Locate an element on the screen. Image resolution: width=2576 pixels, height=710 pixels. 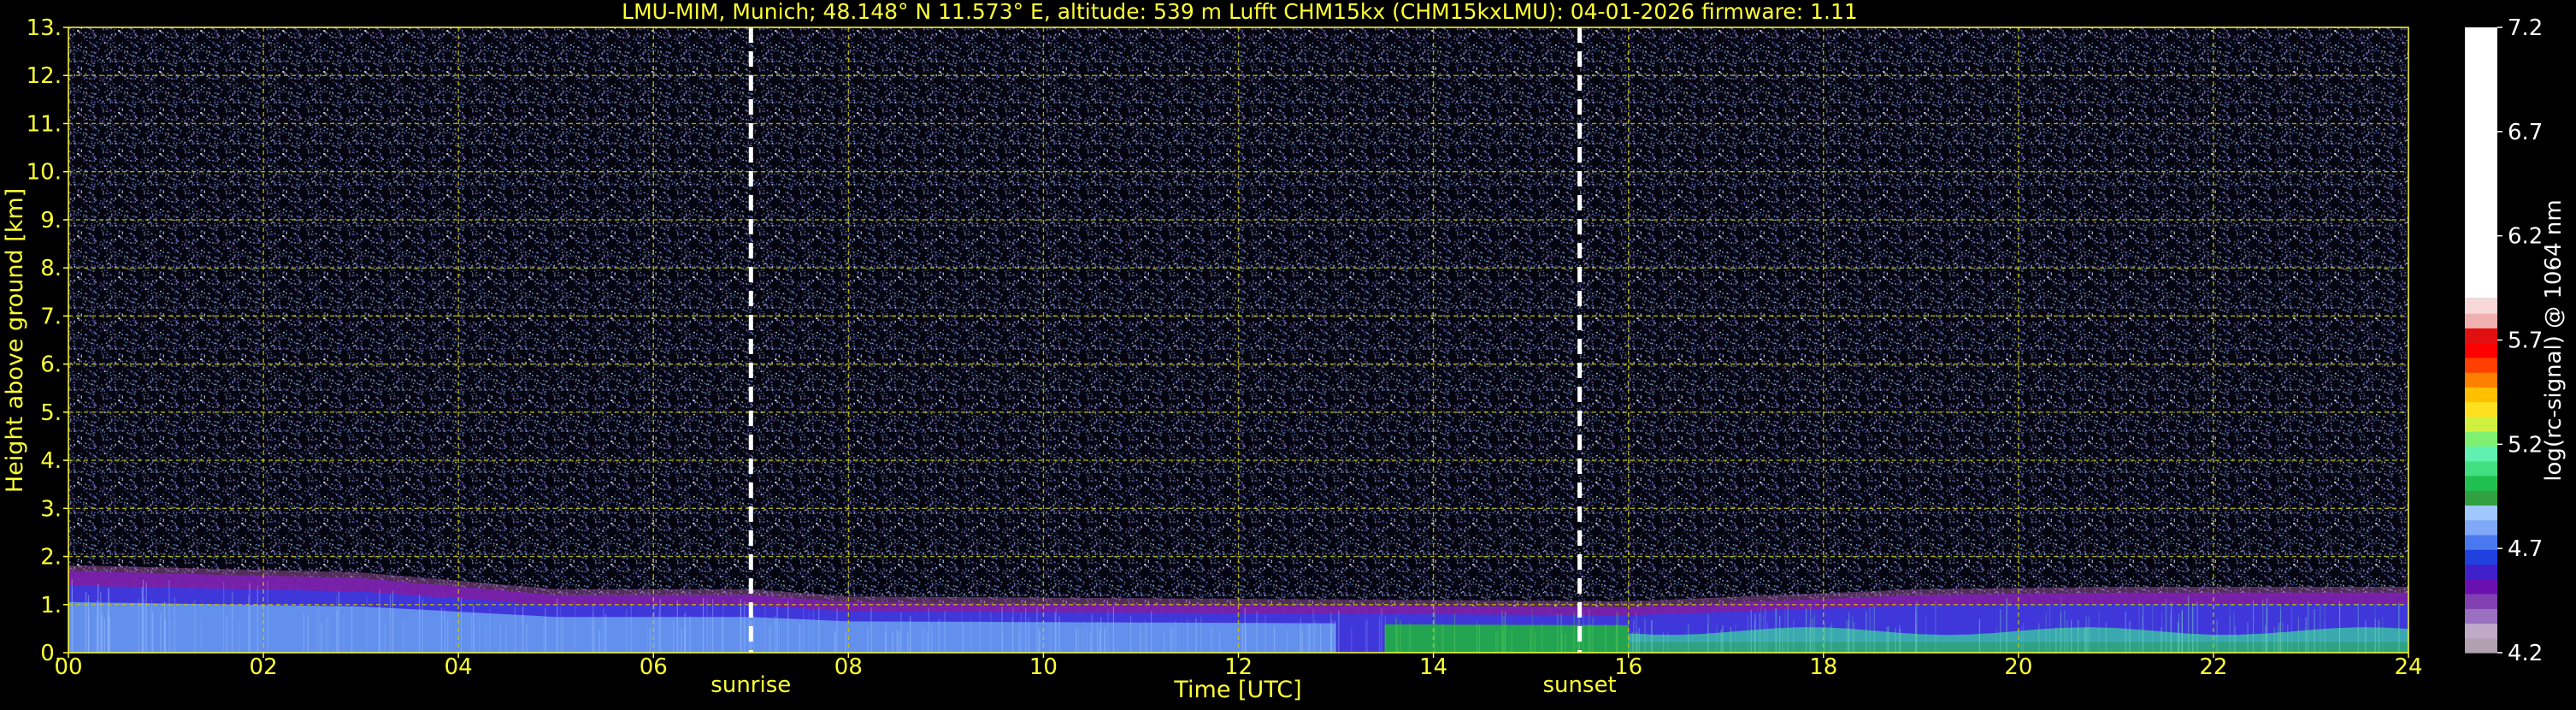
x-tick-label: 24 is located at coordinates (2408, 667).